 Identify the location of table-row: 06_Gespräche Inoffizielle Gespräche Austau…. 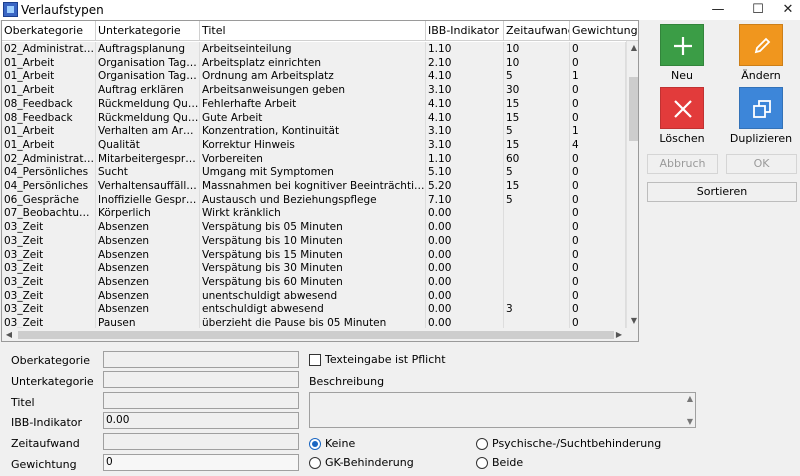
(314, 199).